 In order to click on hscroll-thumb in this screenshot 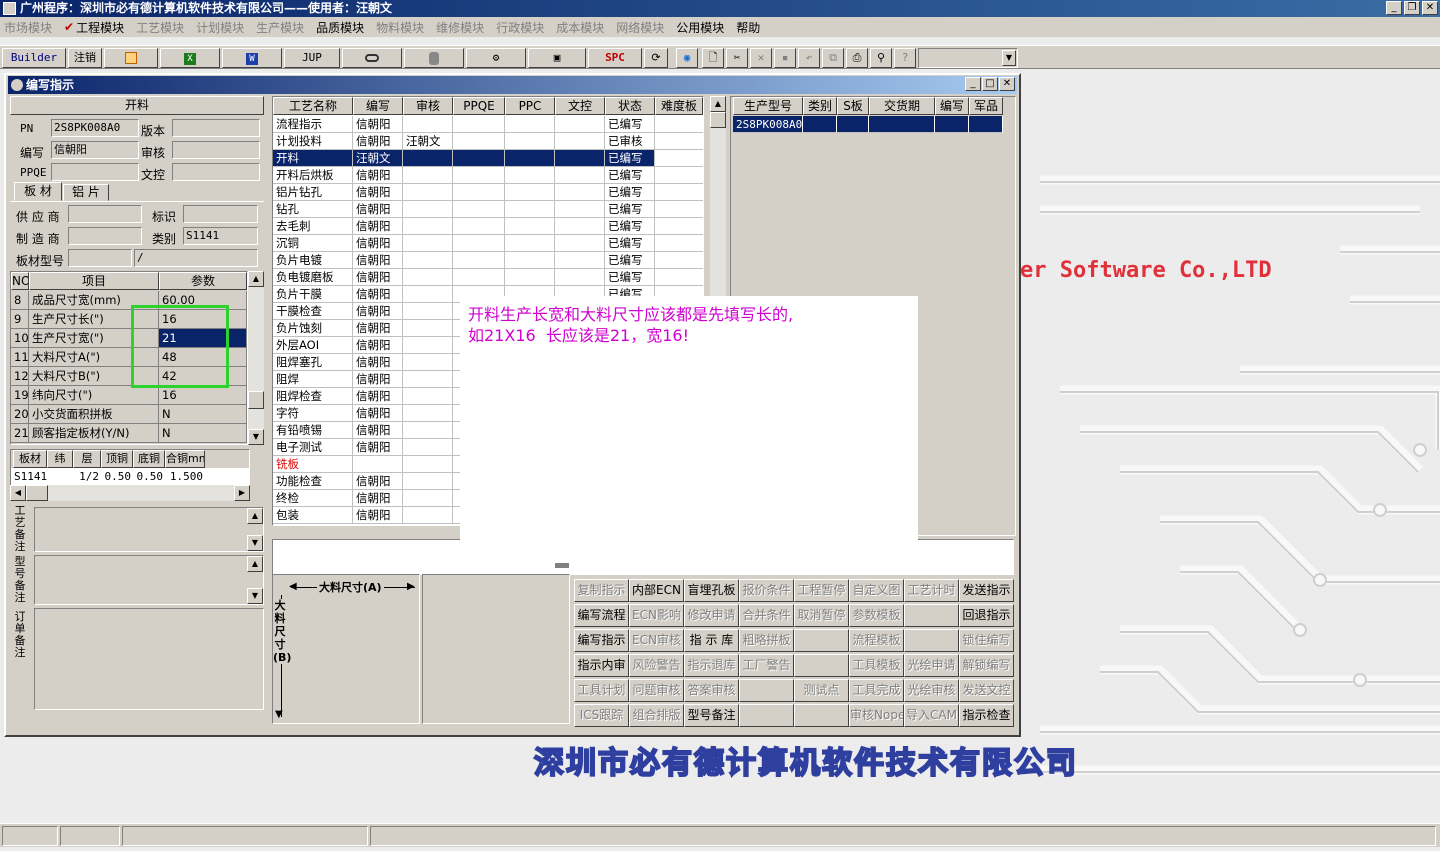, I will do `click(37, 493)`.